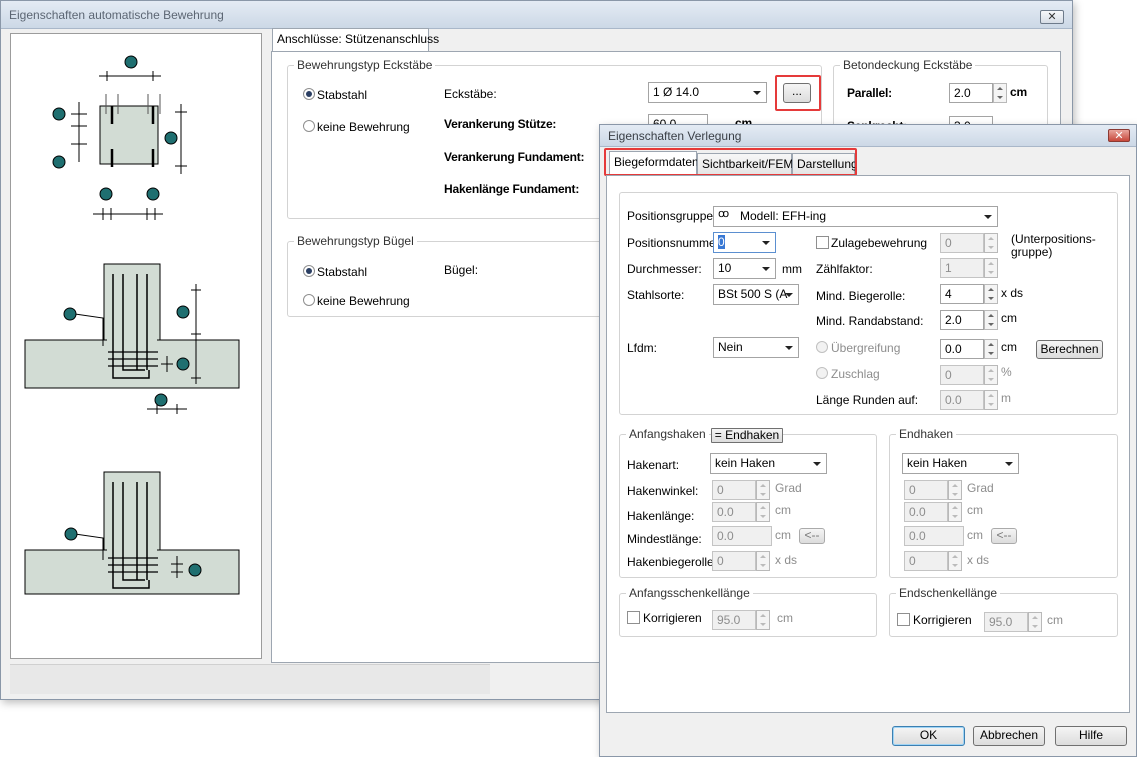  I want to click on hakenlaenge-fundament-label: Hakenlänge Fundament:, so click(512, 189).